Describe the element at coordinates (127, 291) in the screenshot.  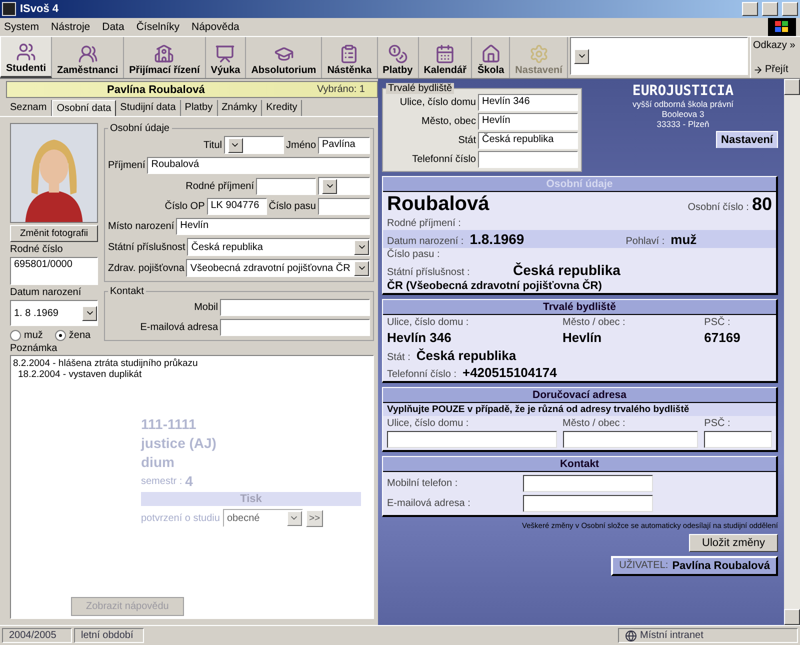
I see `group-title: Kontakt` at that location.